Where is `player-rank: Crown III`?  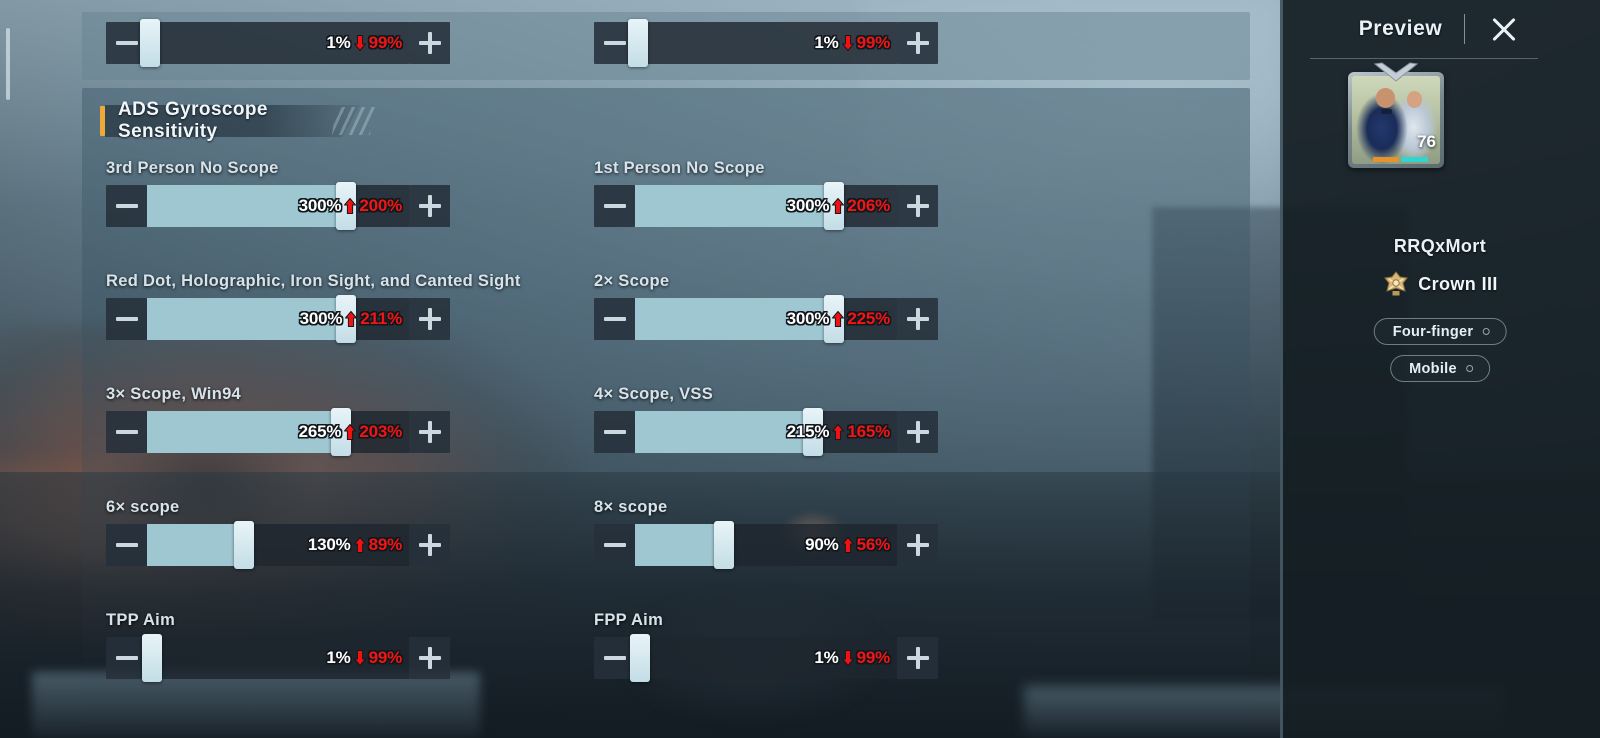 player-rank: Crown III is located at coordinates (1440, 284).